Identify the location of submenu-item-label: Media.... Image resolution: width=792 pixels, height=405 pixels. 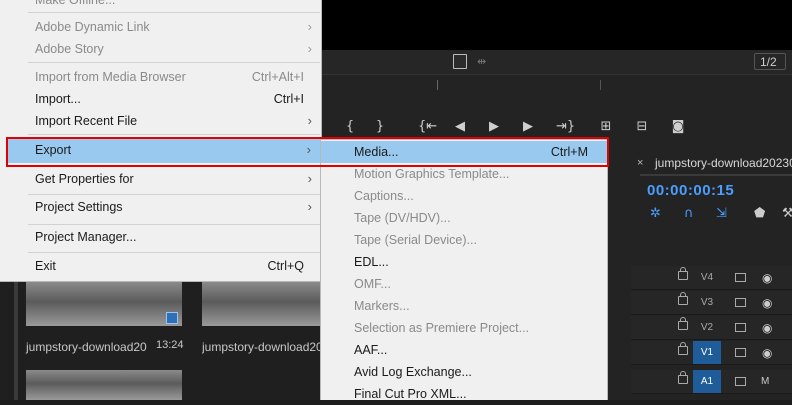
(376, 152).